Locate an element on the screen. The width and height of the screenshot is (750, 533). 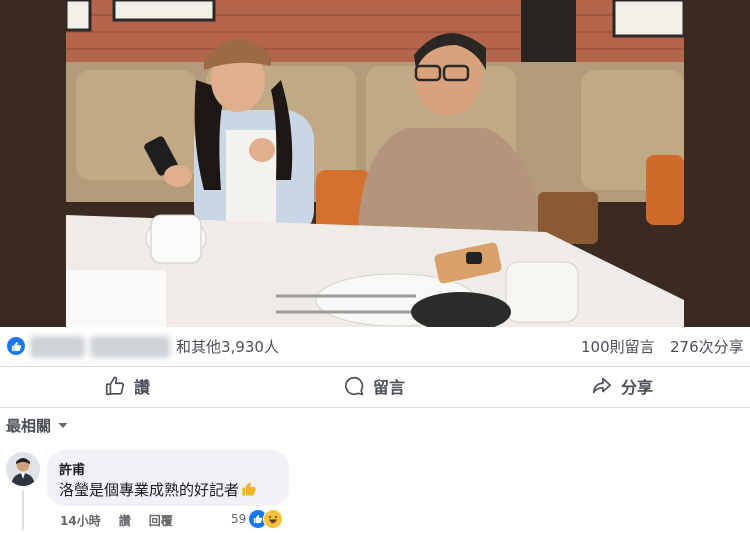
share-button: 分享 is located at coordinates (622, 386).